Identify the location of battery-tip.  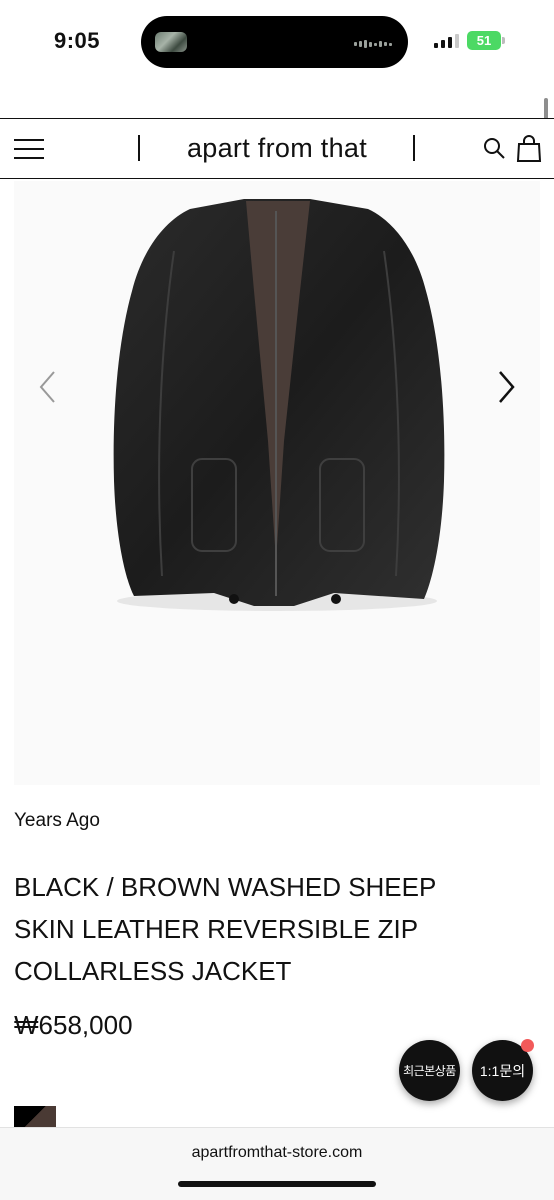
(503, 40).